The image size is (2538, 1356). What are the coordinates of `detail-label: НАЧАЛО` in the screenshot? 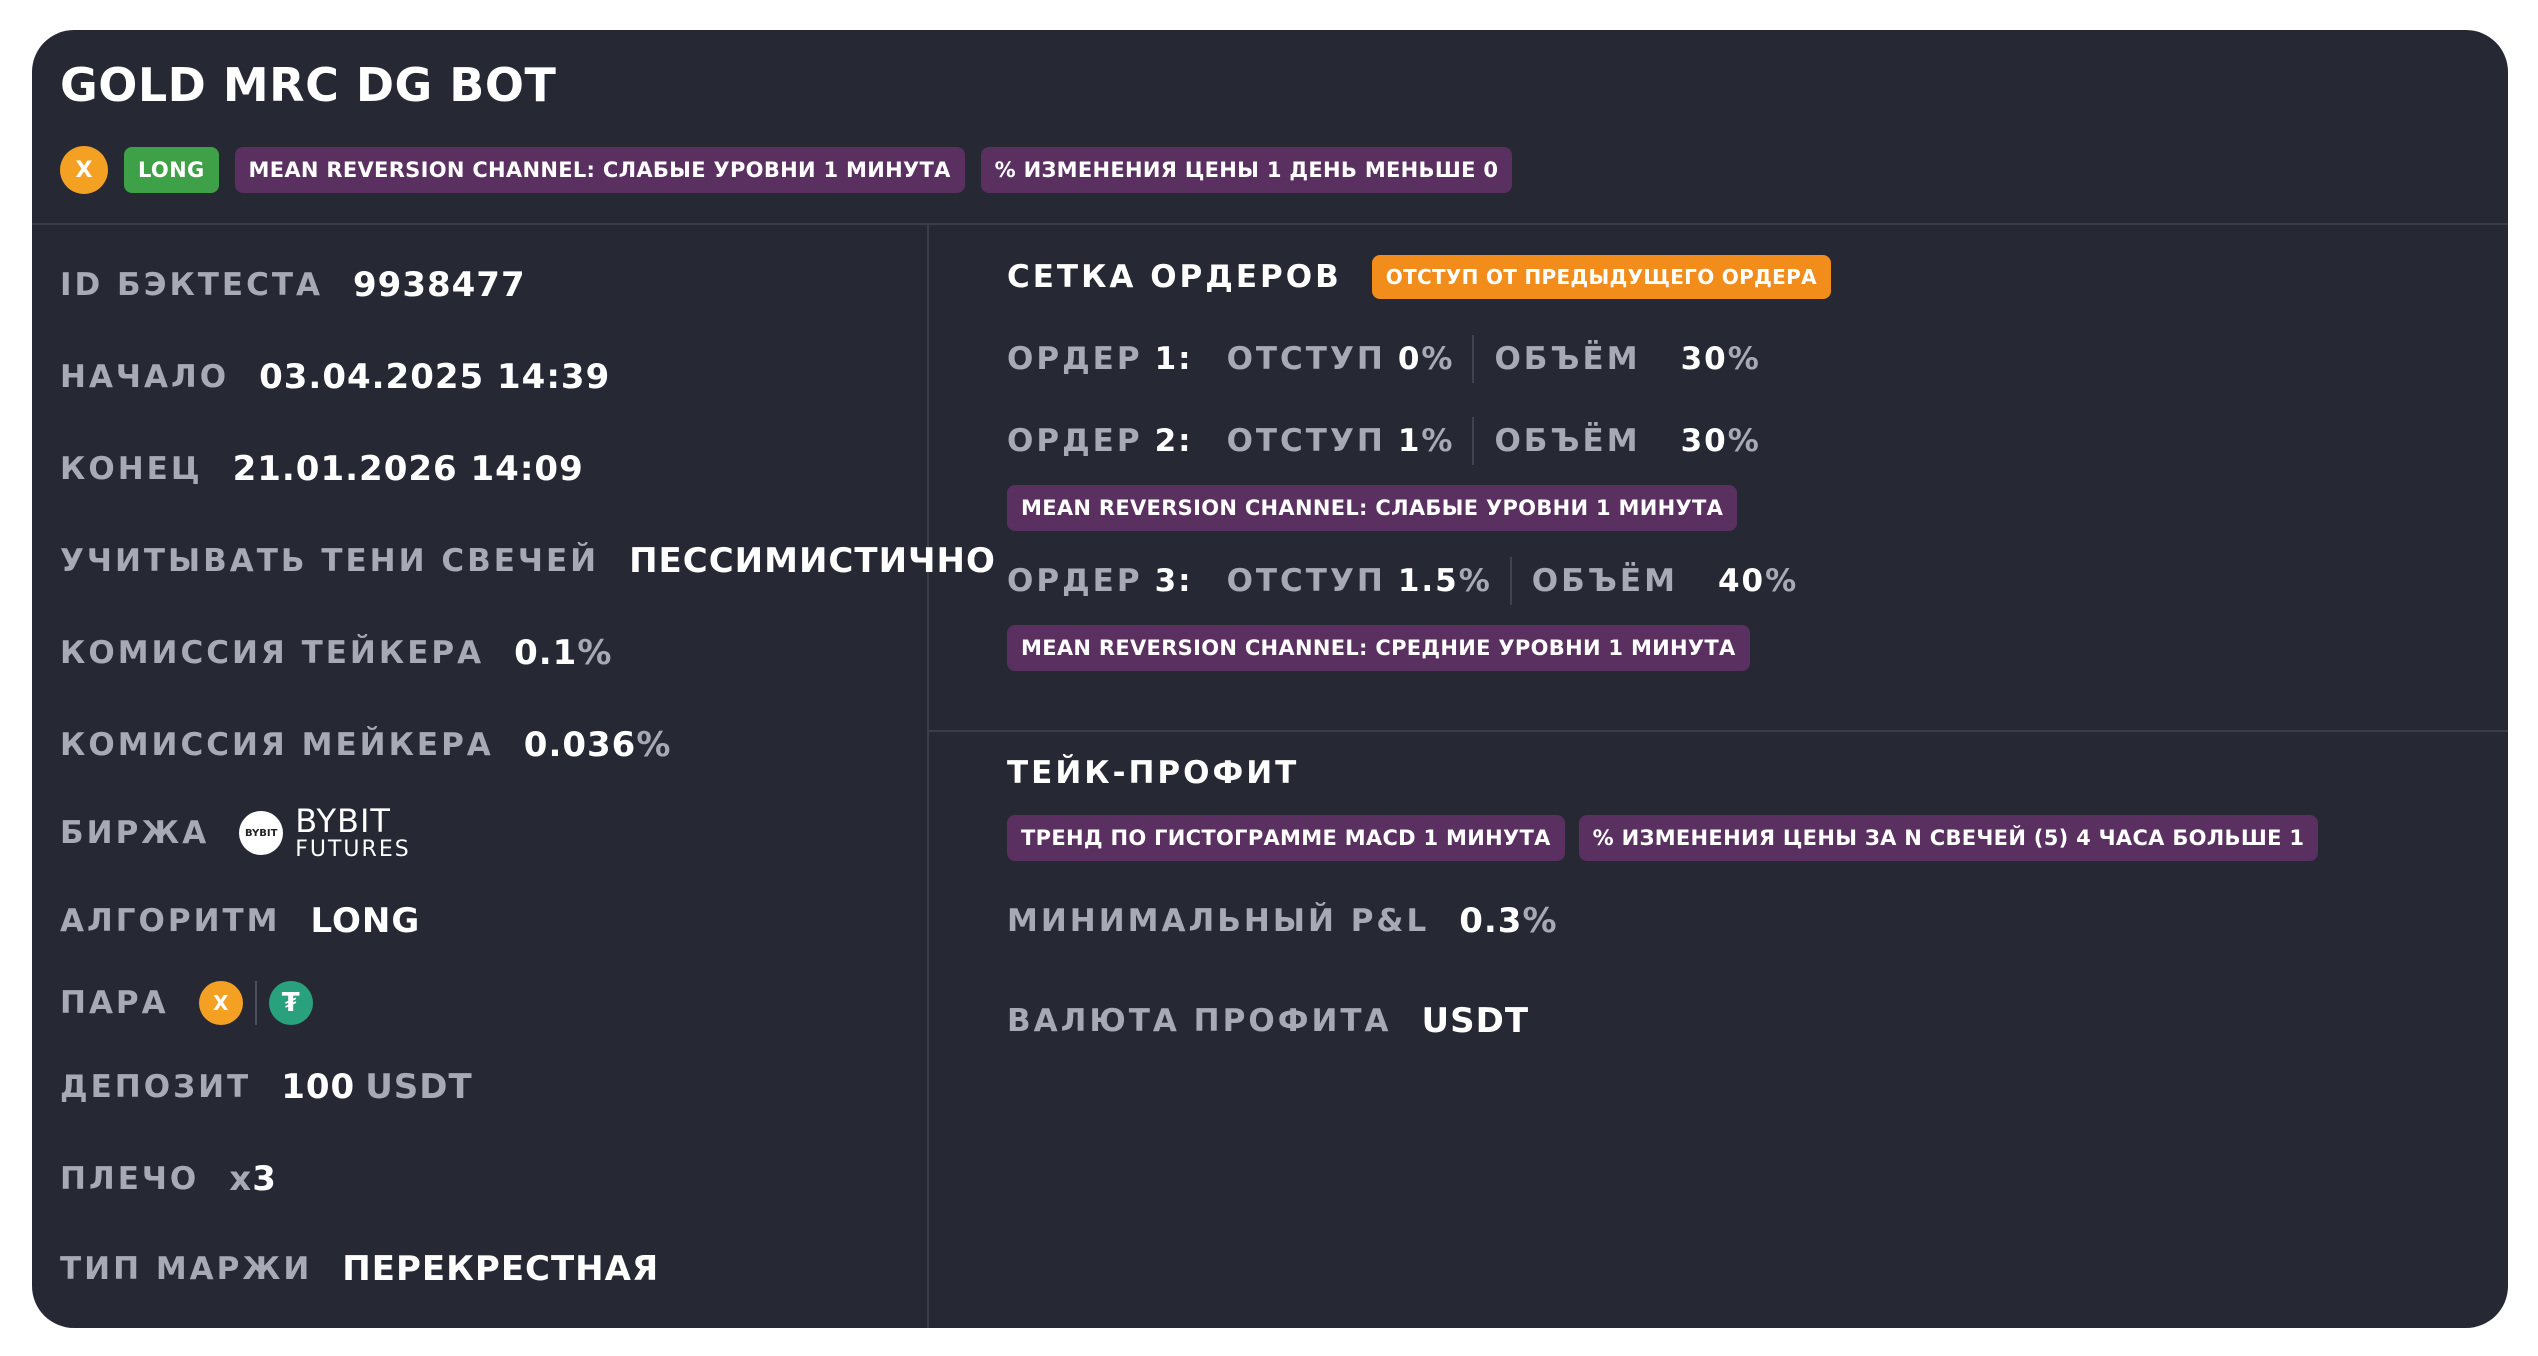 It's located at (145, 377).